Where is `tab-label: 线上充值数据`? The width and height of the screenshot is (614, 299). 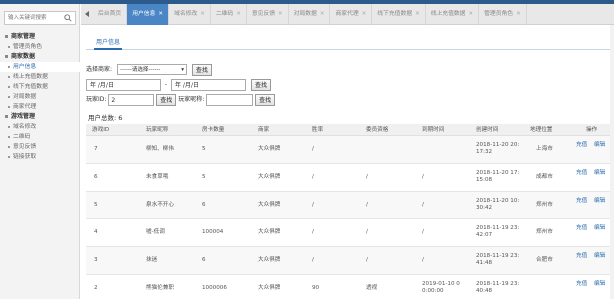
tab-label: 线上充值数据 is located at coordinates (448, 14).